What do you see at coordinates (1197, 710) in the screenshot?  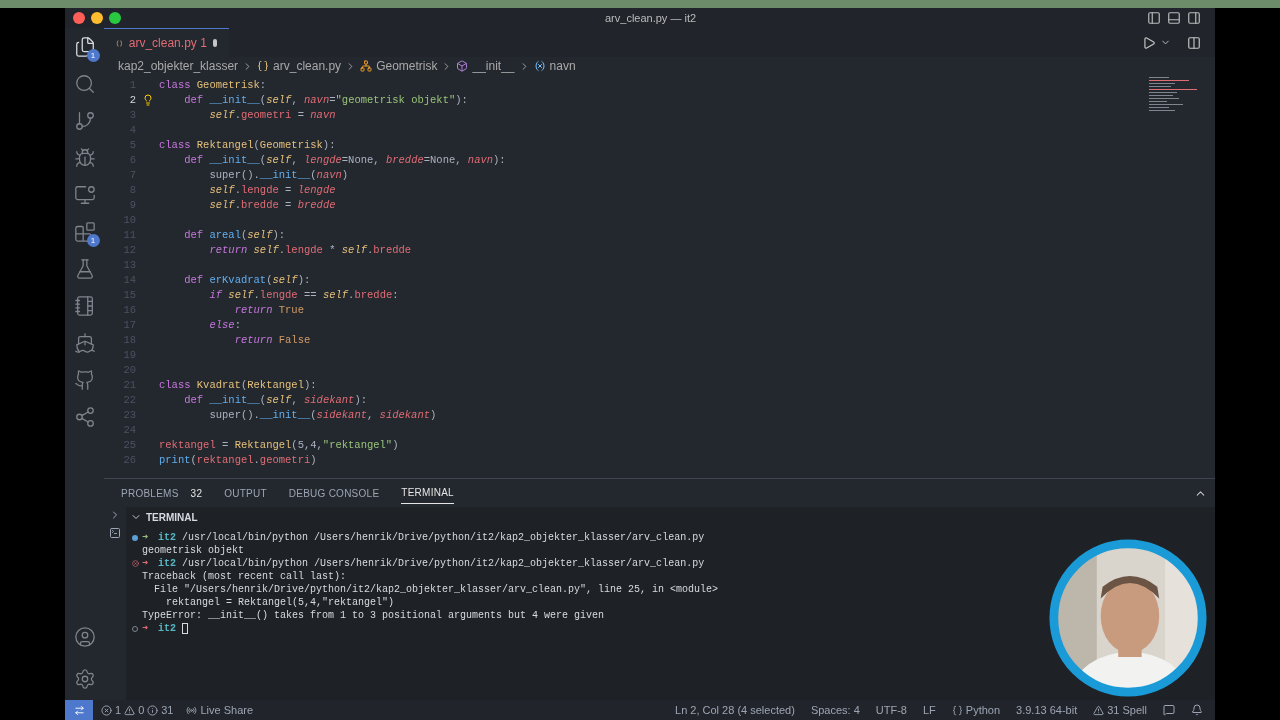 I see `bell-icon` at bounding box center [1197, 710].